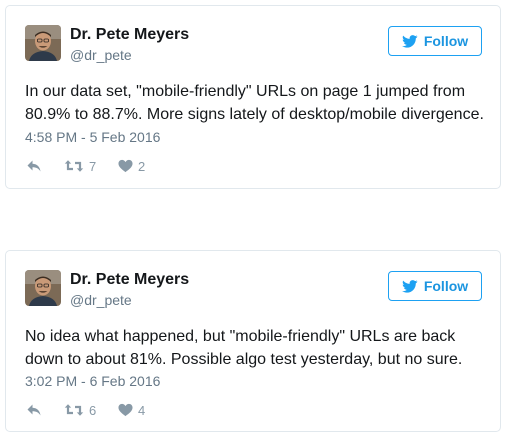 The width and height of the screenshot is (506, 437). Describe the element at coordinates (92, 381) in the screenshot. I see `tweet-timestamp: 3:02 PM - 6 Feb 2016` at that location.